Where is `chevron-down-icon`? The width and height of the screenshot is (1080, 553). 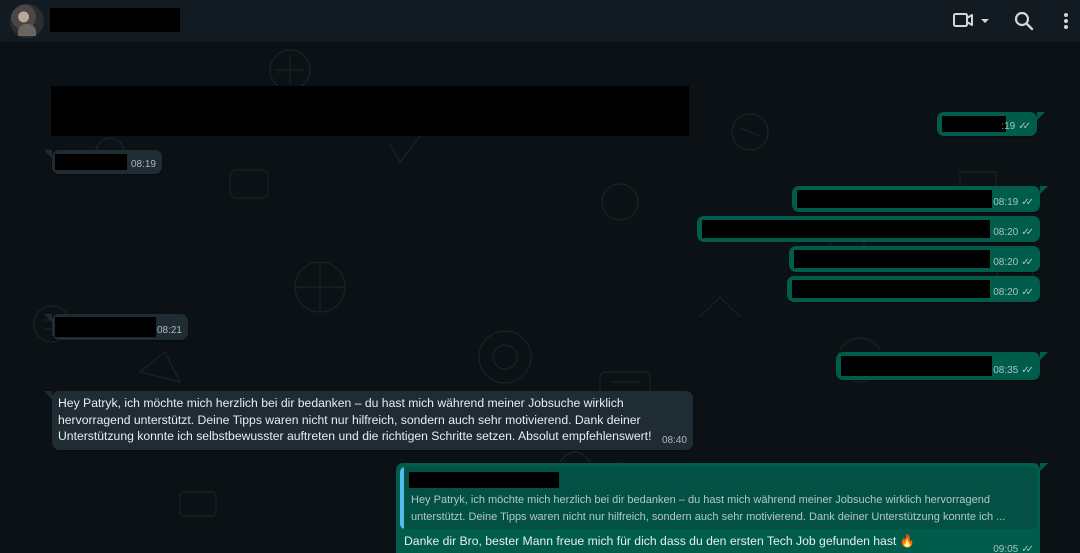
chevron-down-icon is located at coordinates (985, 21).